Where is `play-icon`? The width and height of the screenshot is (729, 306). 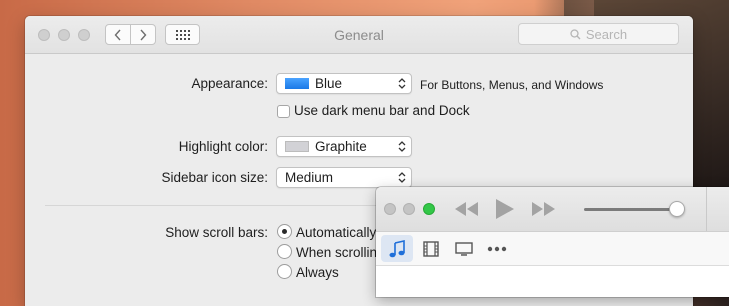
play-icon is located at coordinates (505, 209).